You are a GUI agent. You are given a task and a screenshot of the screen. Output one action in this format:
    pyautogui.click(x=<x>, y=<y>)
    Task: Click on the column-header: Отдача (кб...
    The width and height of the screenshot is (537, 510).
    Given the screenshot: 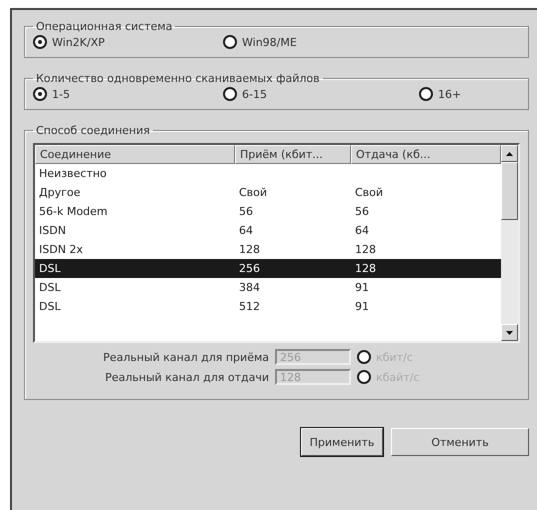 What is the action you would take?
    pyautogui.click(x=426, y=154)
    